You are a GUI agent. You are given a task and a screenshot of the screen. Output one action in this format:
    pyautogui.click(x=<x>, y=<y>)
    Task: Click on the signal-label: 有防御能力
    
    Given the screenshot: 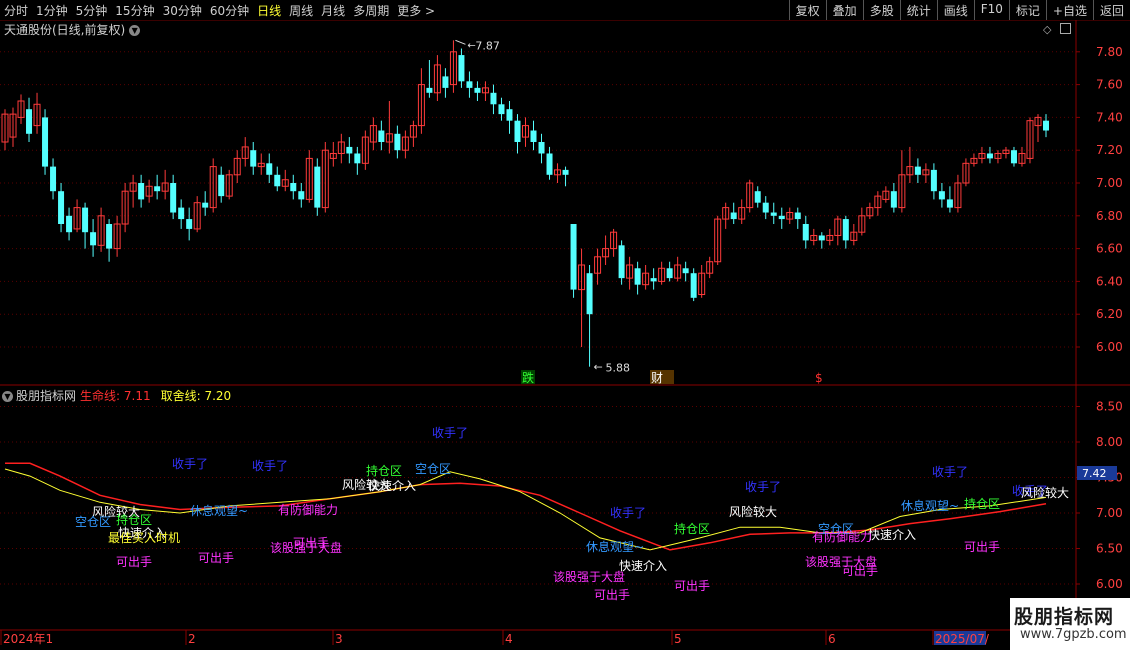 What is the action you would take?
    pyautogui.click(x=308, y=509)
    